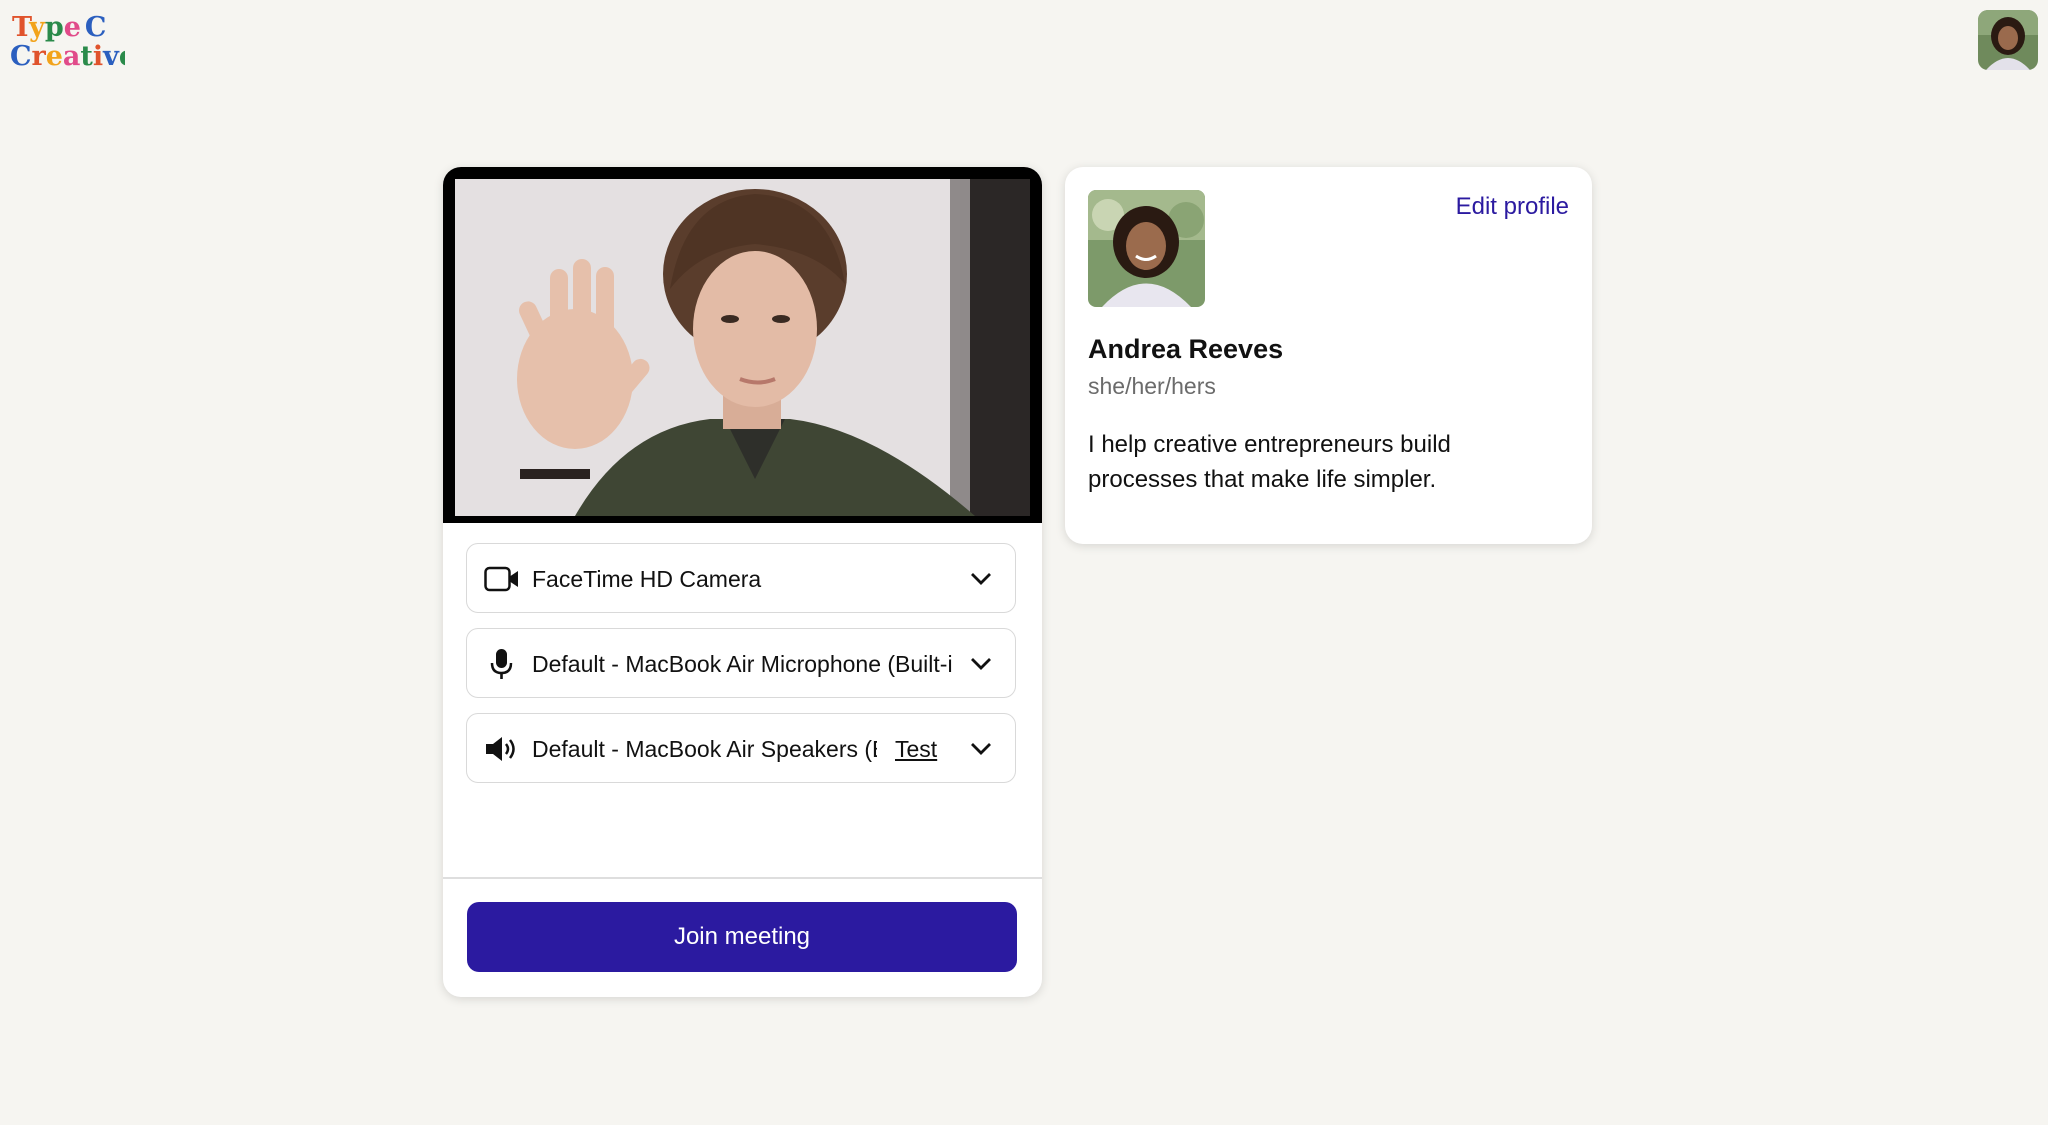 This screenshot has width=2048, height=1125. I want to click on type-c-creative-logo: TypeC Creative, so click(73, 41).